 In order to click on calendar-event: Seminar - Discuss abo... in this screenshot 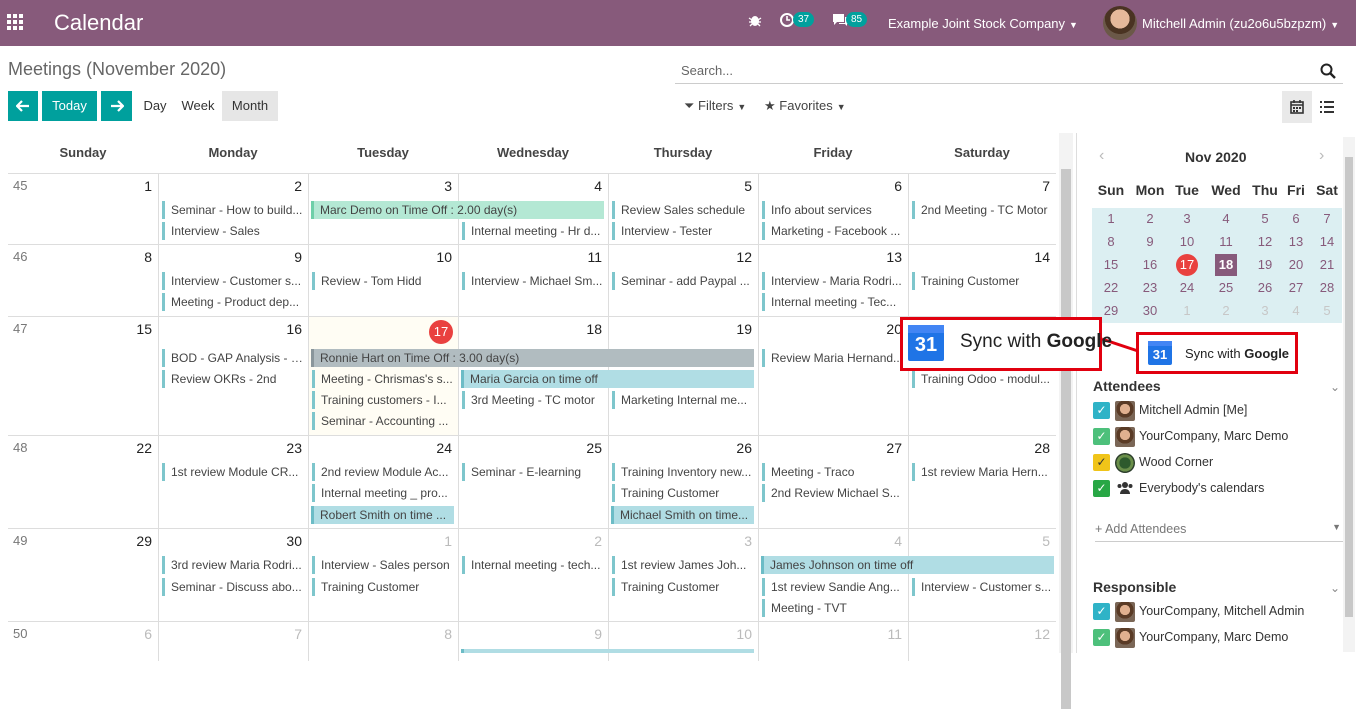, I will do `click(233, 587)`.